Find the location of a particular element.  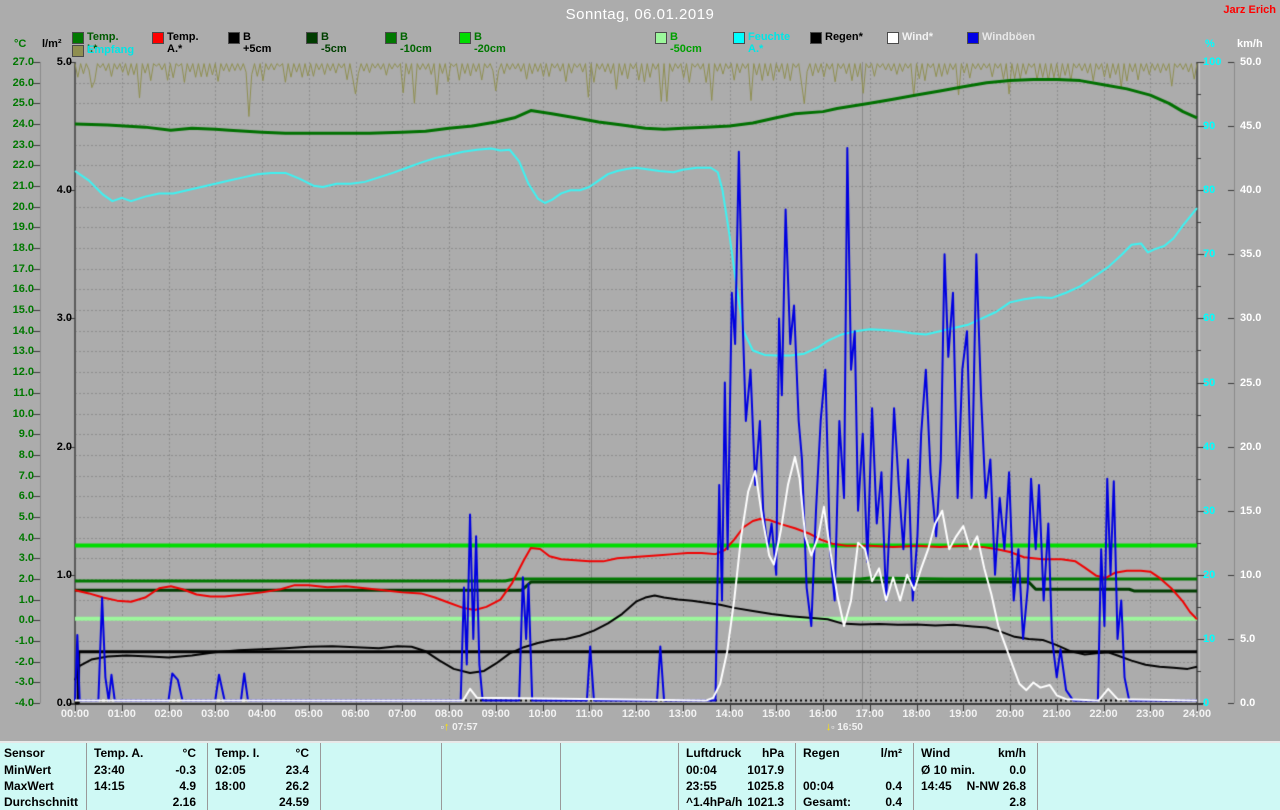

rain-tick-label: 4.0 is located at coordinates (64, 190).